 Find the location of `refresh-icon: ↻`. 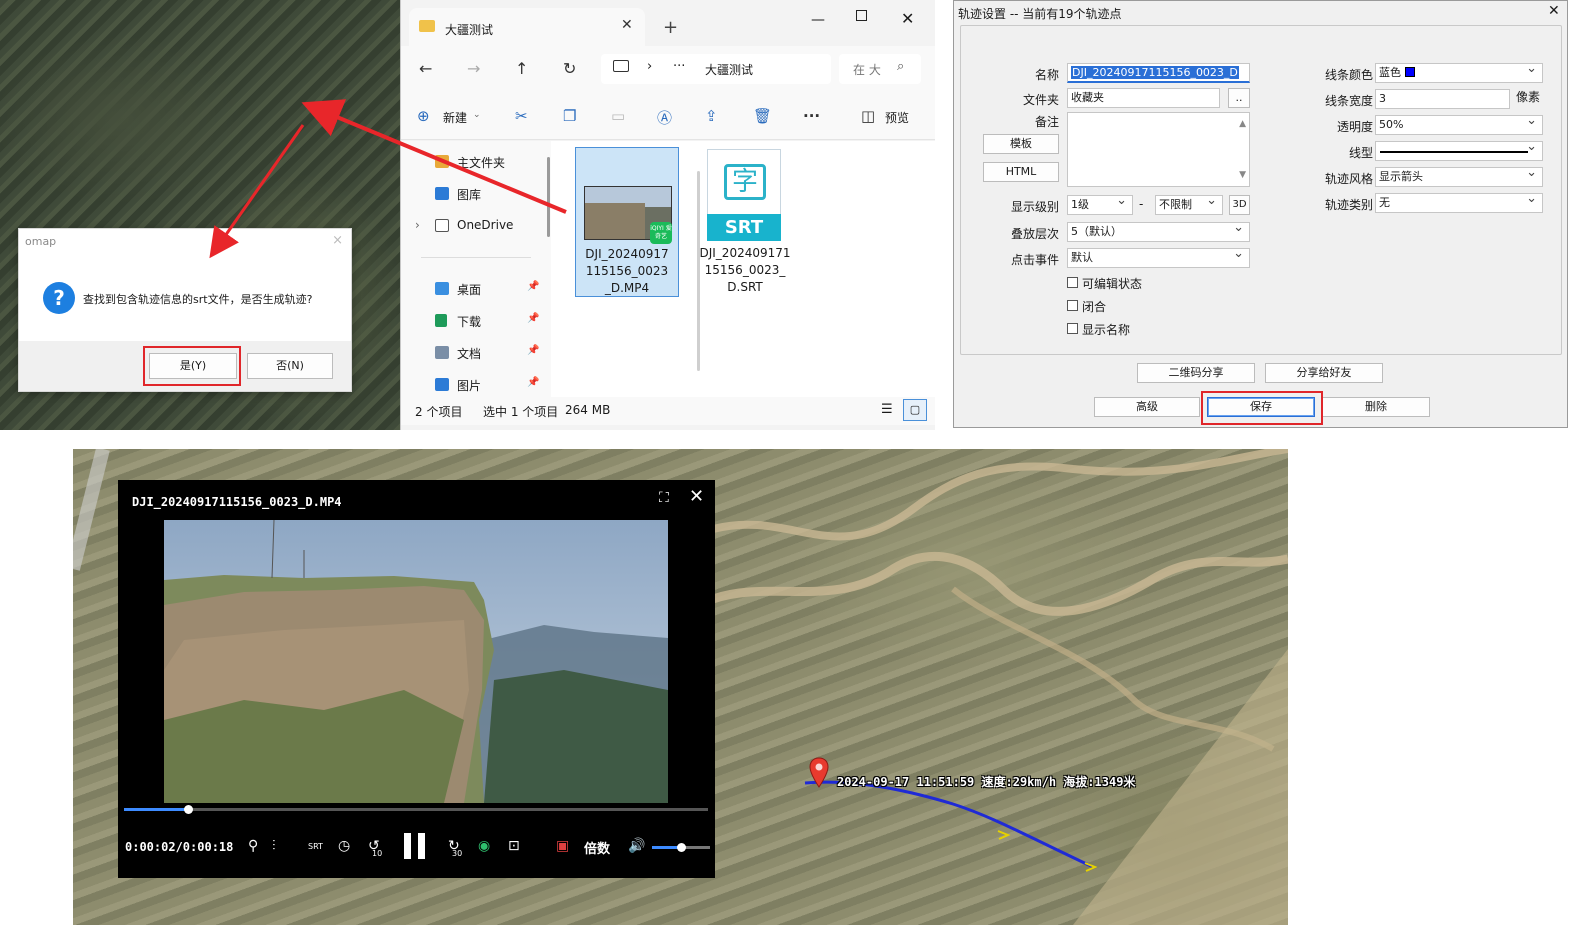

refresh-icon: ↻ is located at coordinates (569, 68).